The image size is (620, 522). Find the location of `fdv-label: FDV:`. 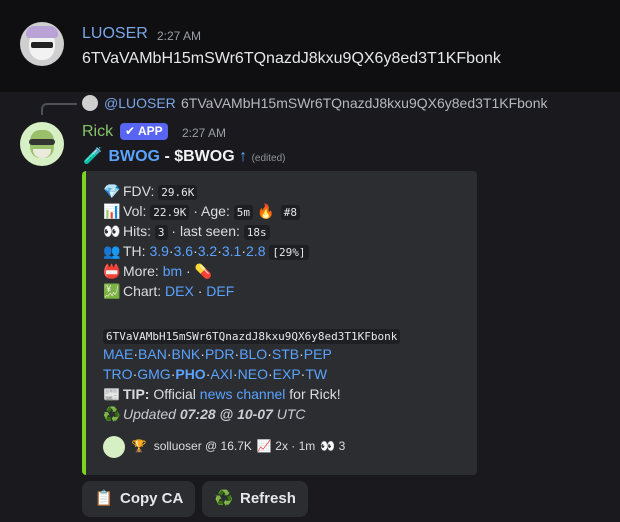

fdv-label: FDV: is located at coordinates (139, 191).